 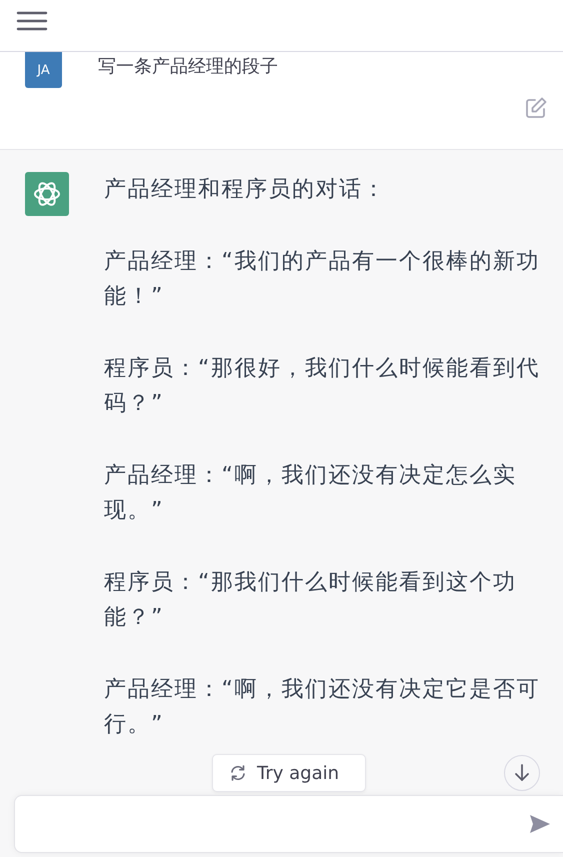 I want to click on edit-icon, so click(x=536, y=108).